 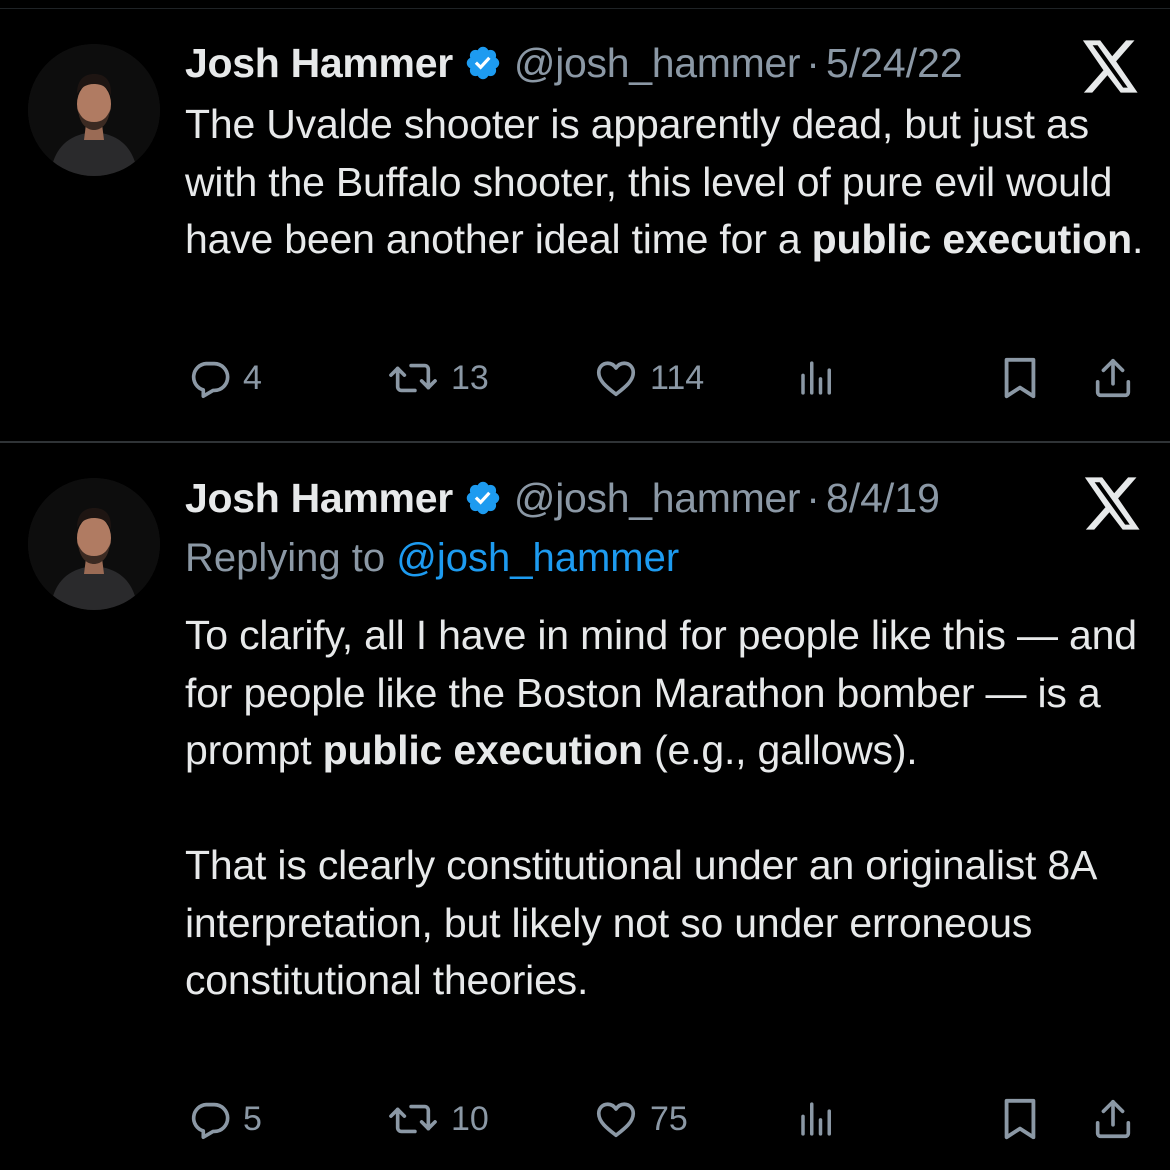 I want to click on like-button: 75, so click(x=640, y=1119).